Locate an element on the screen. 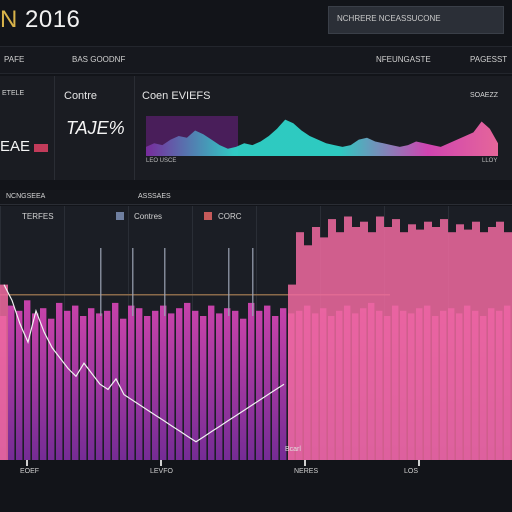 Image resolution: width=512 pixels, height=512 pixels. summary-left-label: ETELE is located at coordinates (13, 93).